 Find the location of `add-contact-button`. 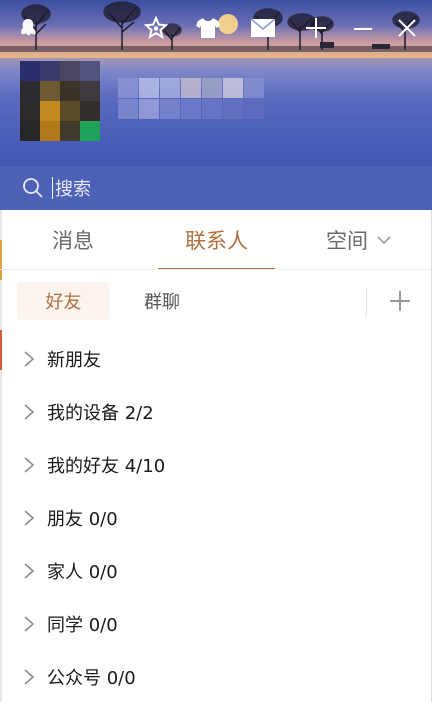

add-contact-button is located at coordinates (400, 301).